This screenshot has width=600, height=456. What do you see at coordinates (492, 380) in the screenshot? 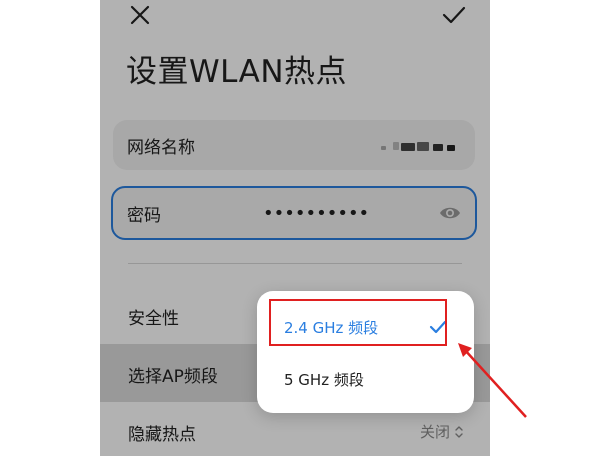
I see `annotation-arrow` at bounding box center [492, 380].